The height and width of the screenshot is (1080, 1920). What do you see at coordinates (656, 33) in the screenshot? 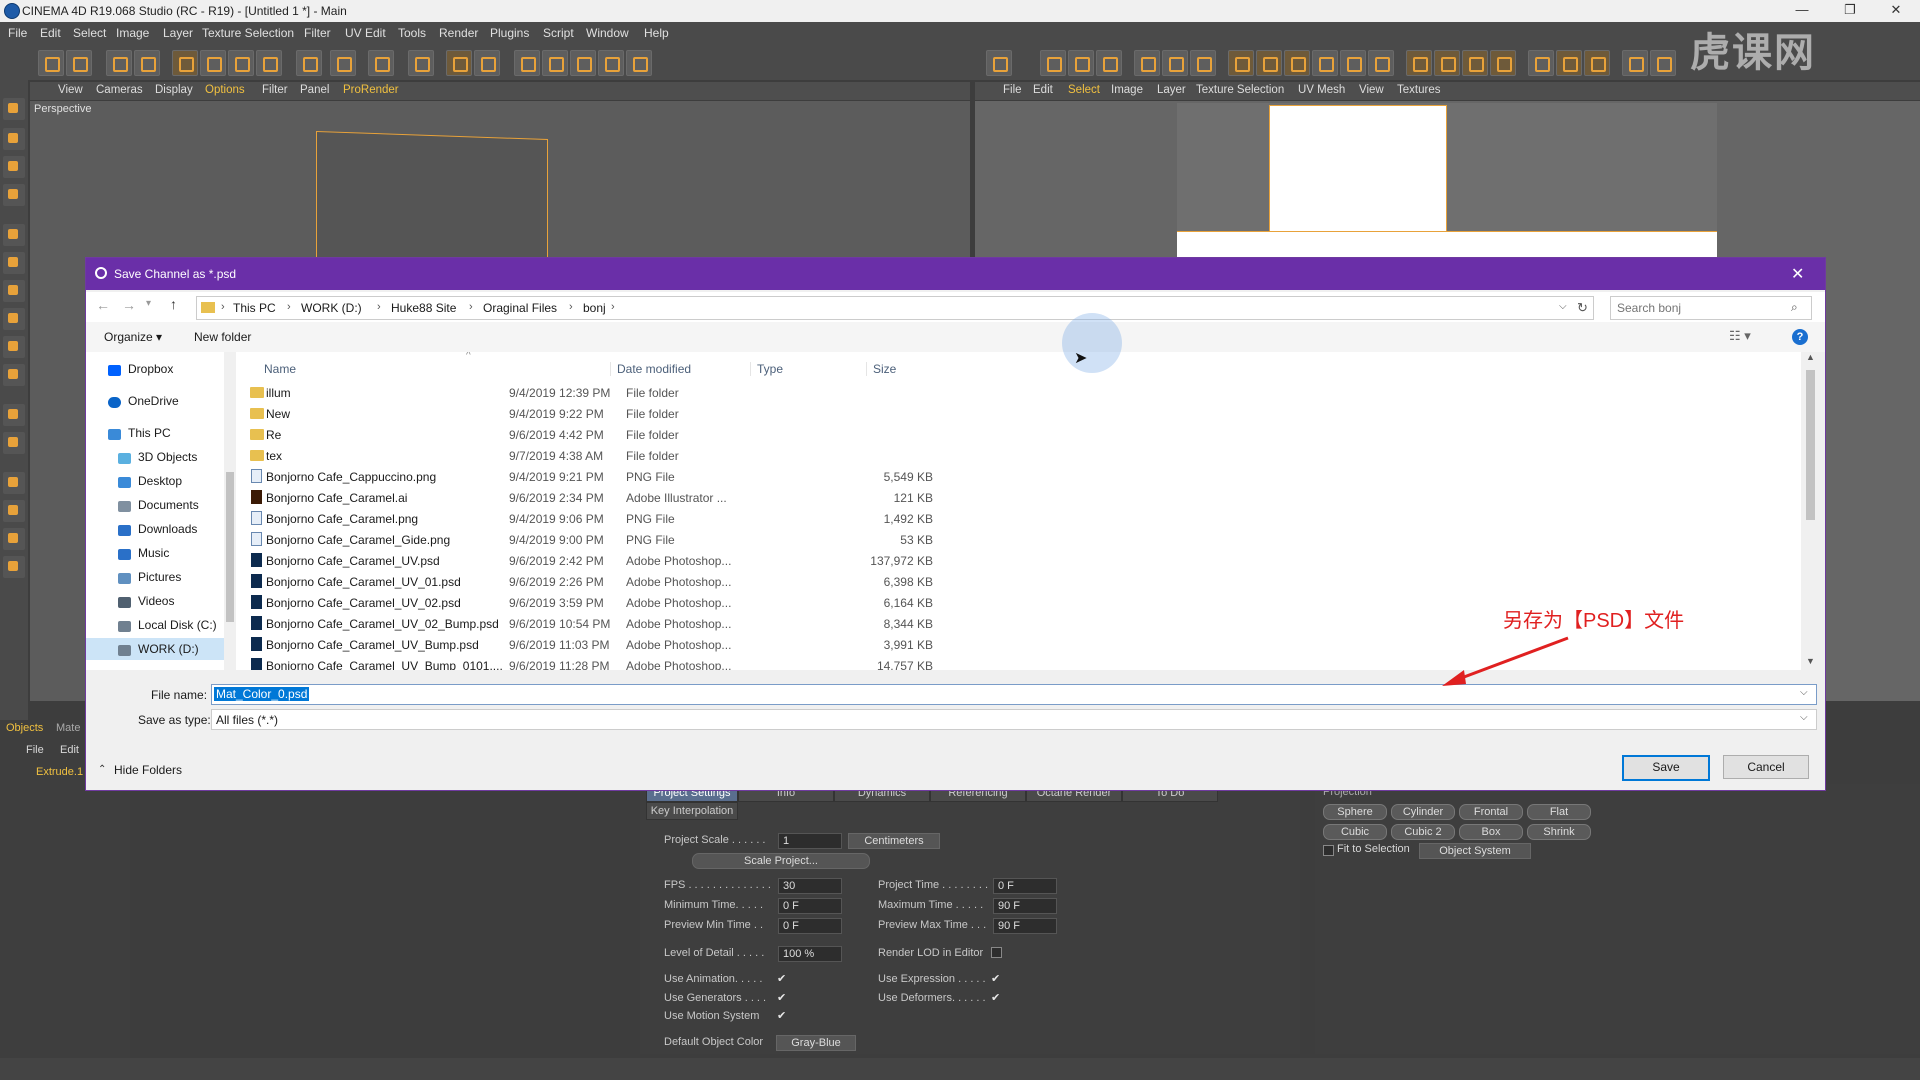
I see `menu-help: Help` at bounding box center [656, 33].